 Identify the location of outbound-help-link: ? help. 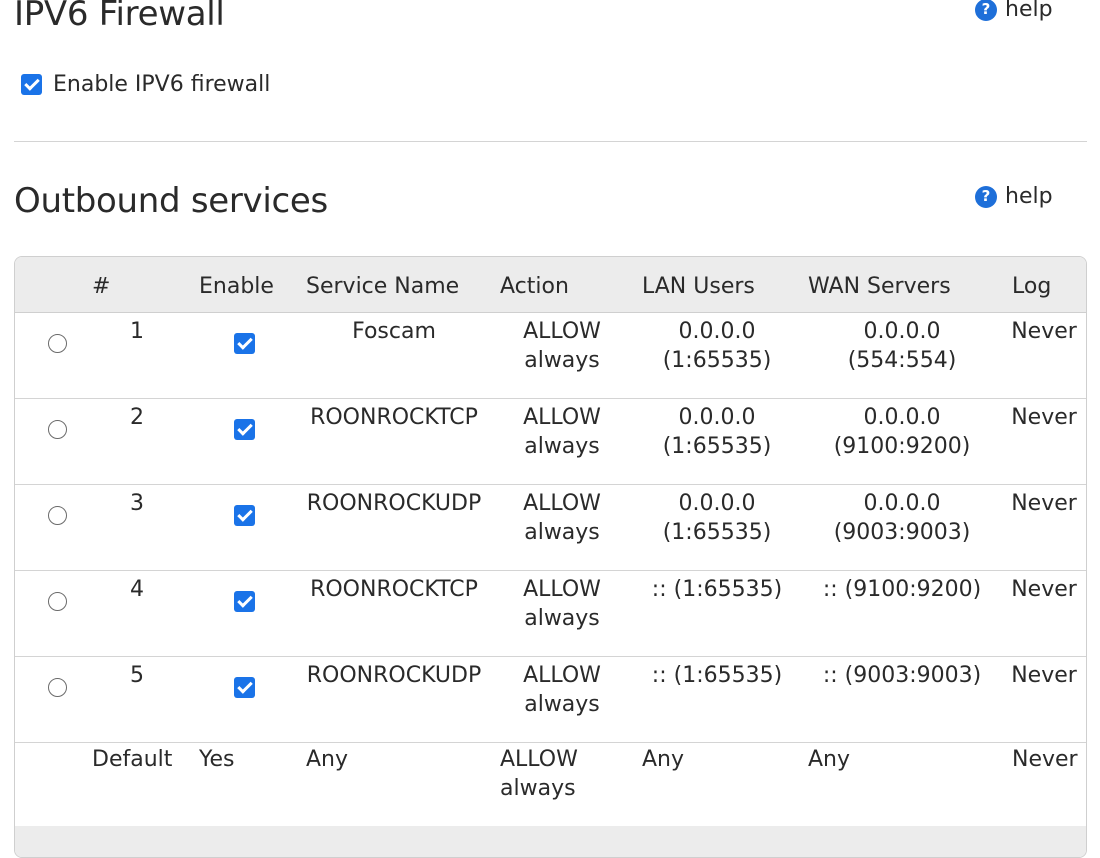
(1014, 196).